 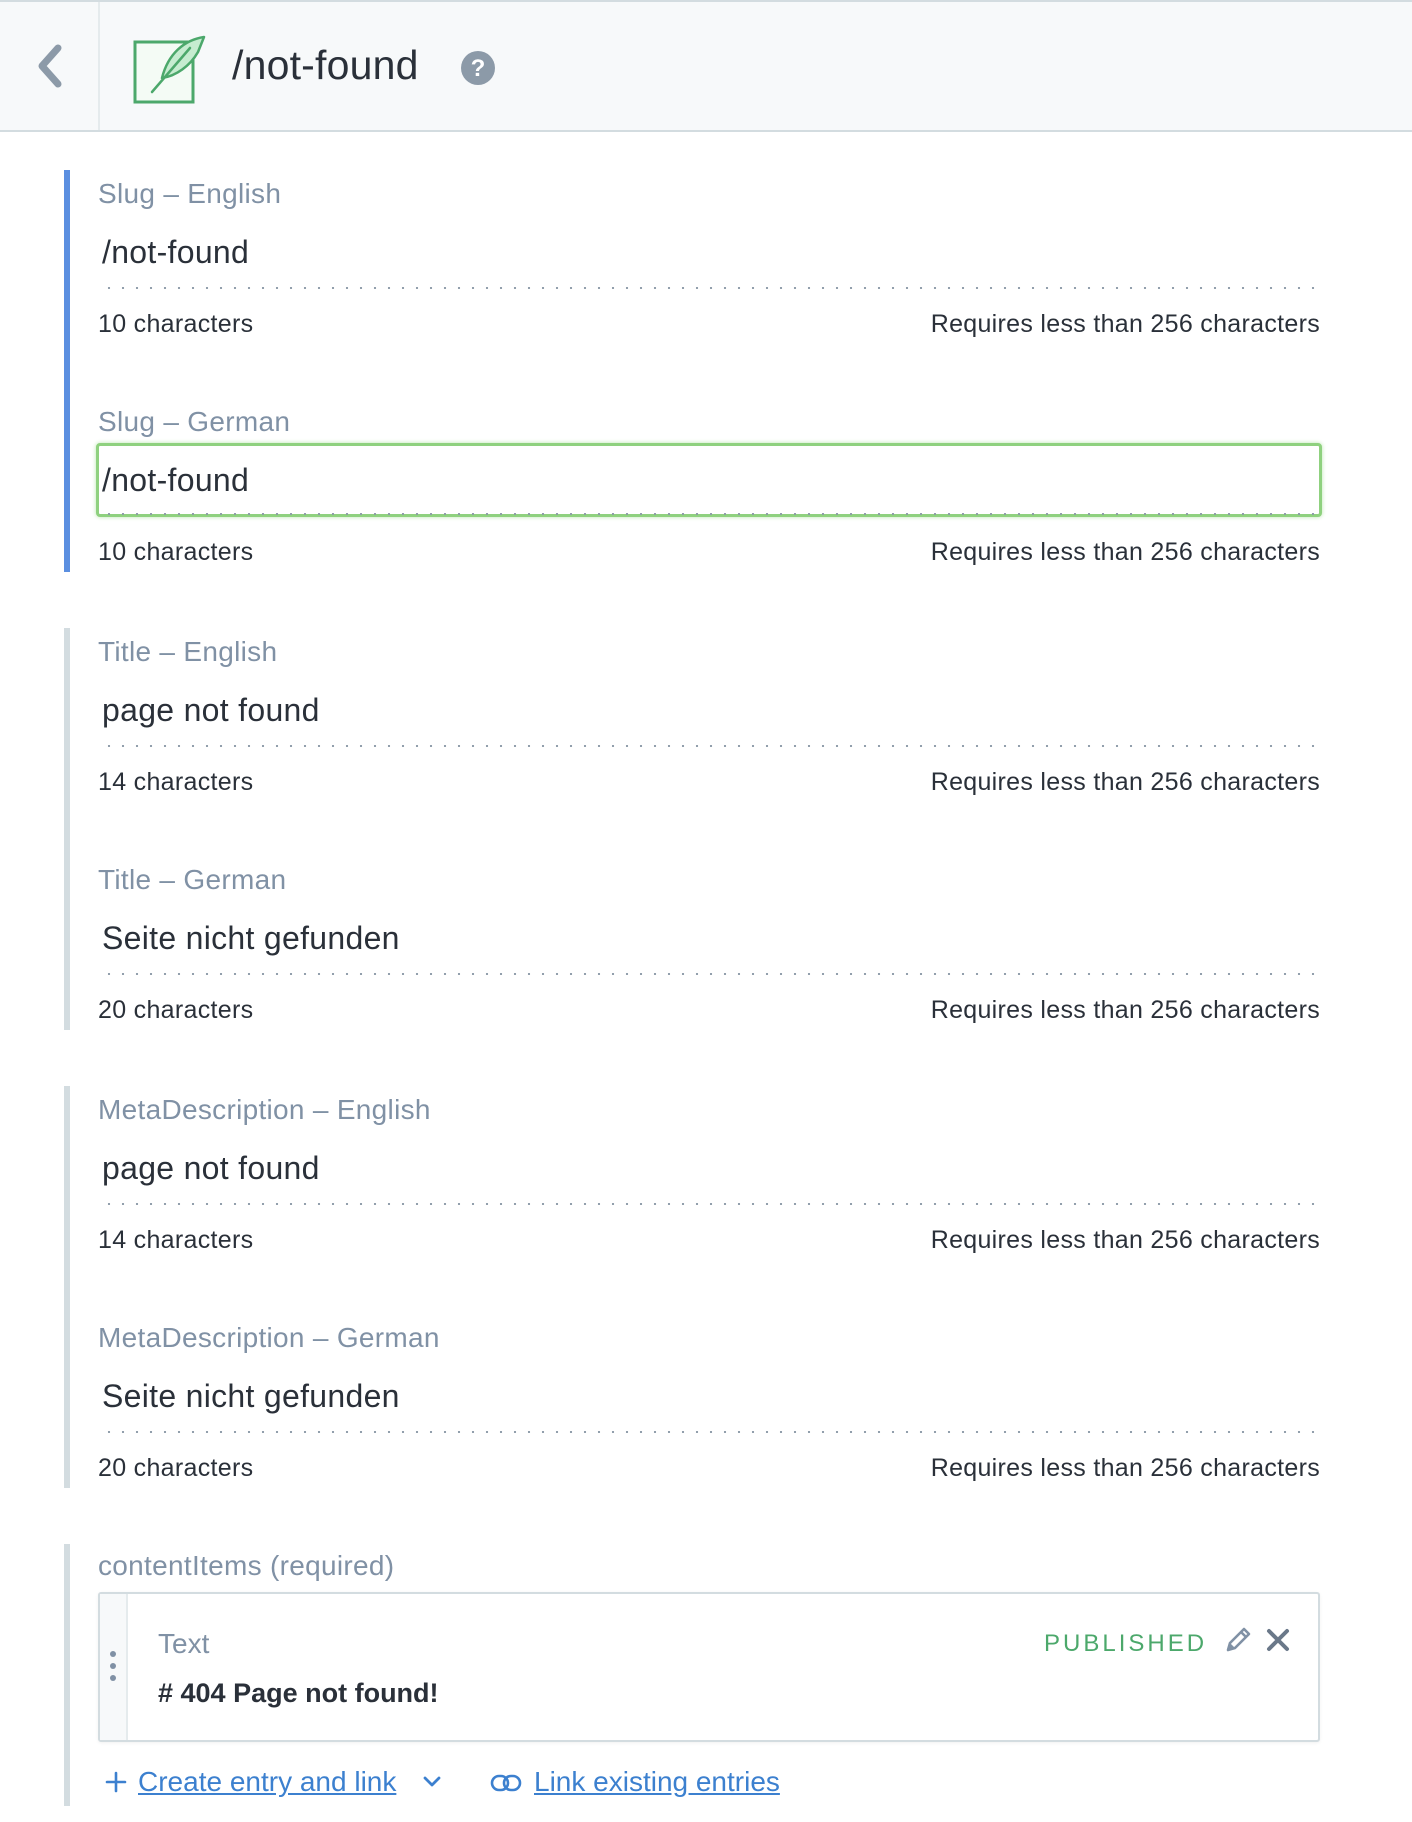 I want to click on field-label-slug-german: Slug – German, so click(x=194, y=421).